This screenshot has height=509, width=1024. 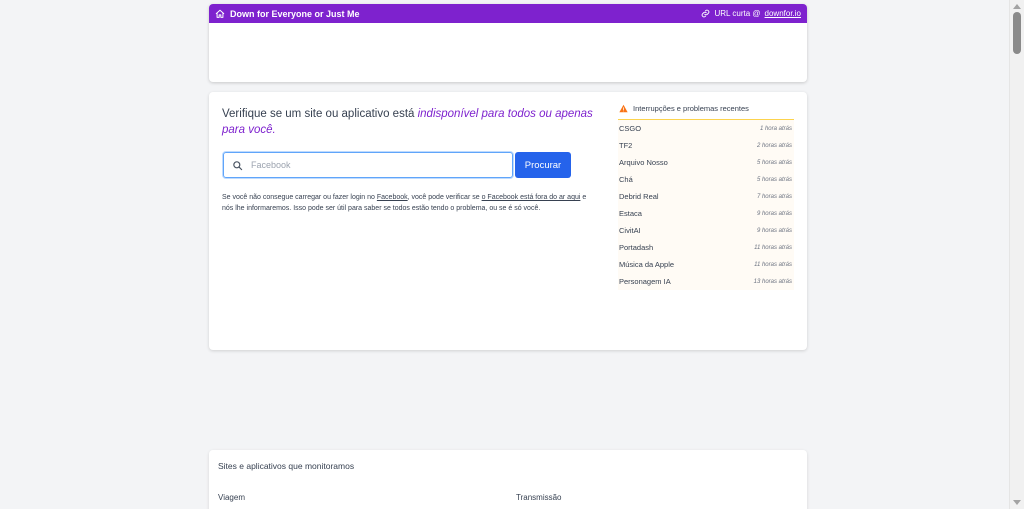 I want to click on outage-item: CivitAI 9 horas atrás, so click(x=706, y=230).